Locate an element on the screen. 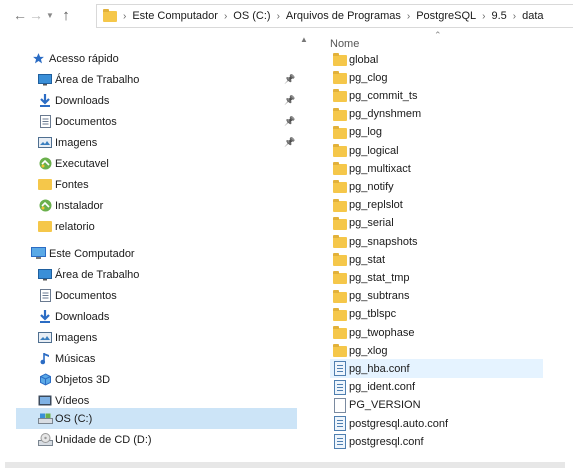 This screenshot has height=468, width=573. file-row: pg_multixact is located at coordinates (436, 168).